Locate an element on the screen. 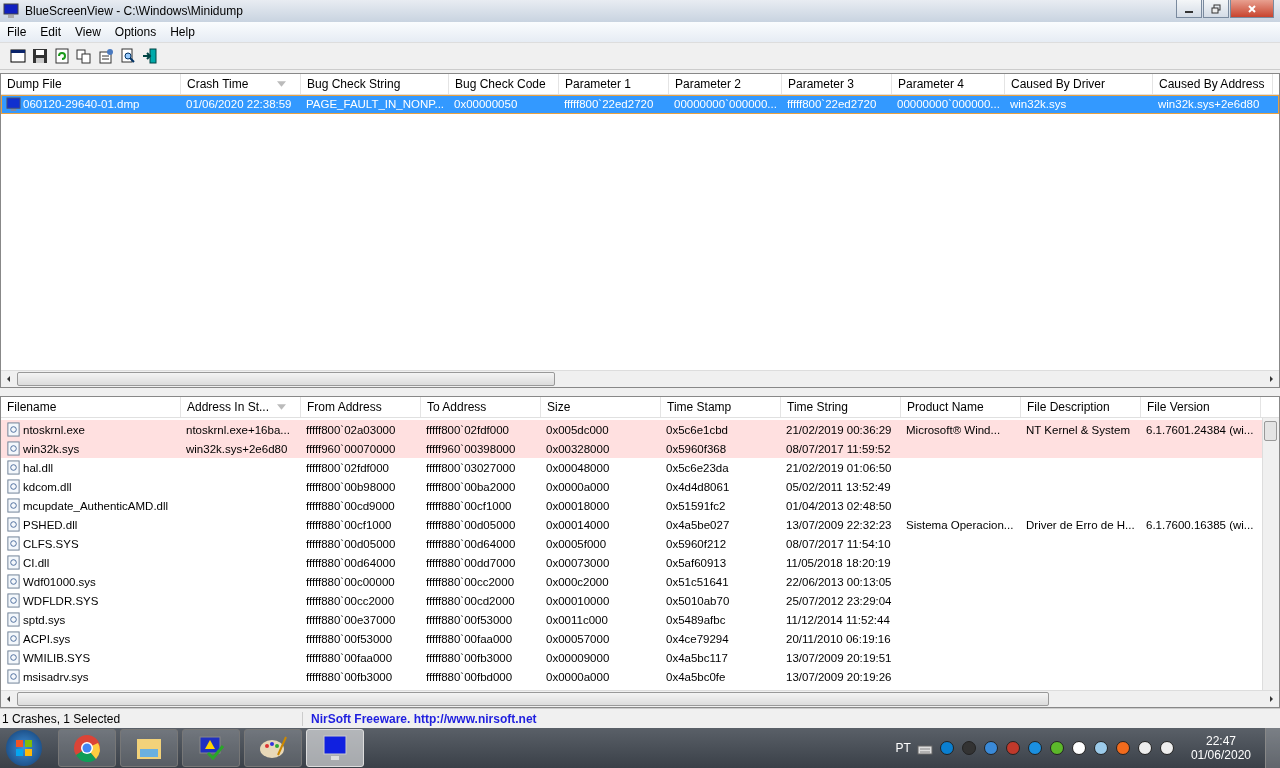  table-cell: ACPI.sys is located at coordinates (47, 638).